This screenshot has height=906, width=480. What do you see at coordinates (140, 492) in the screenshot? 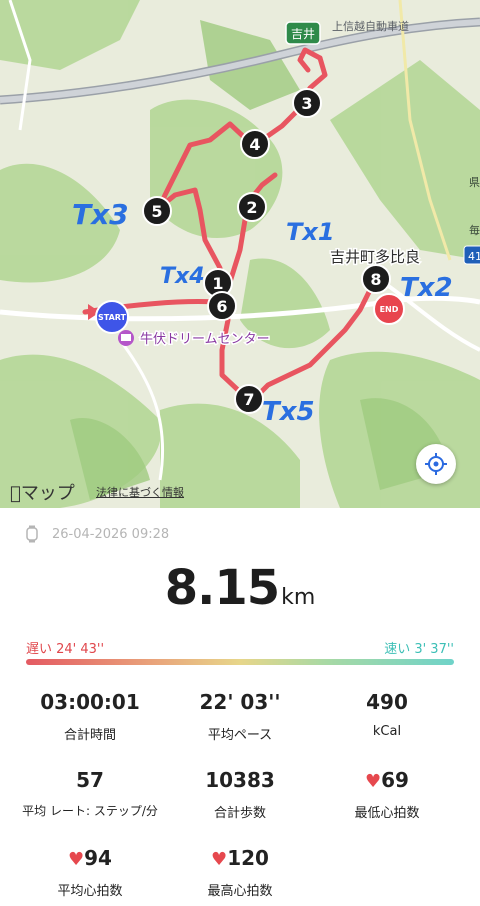
I see `legal-info-link: 法律に基づく情報` at bounding box center [140, 492].